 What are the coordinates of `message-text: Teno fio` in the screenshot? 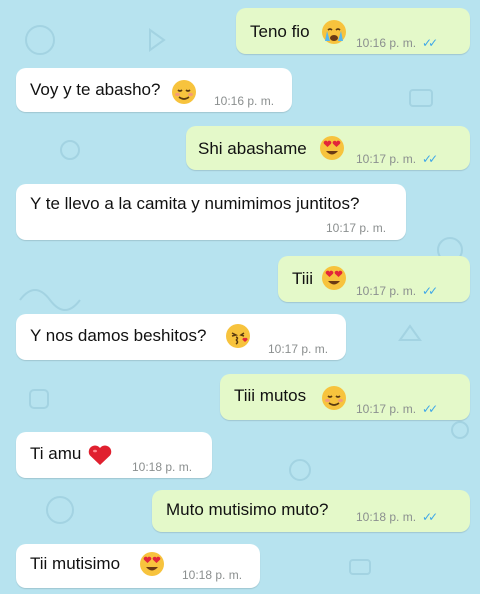 It's located at (280, 31).